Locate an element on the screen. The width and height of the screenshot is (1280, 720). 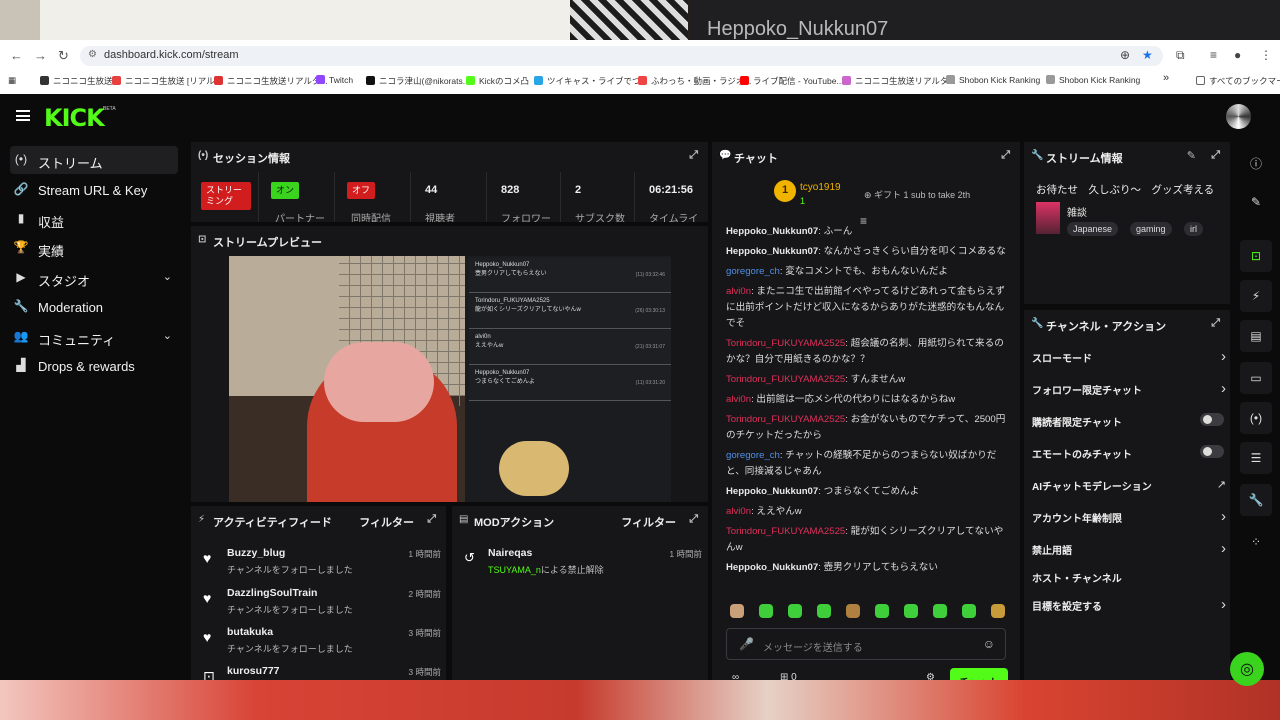
channel-action-row: フォロワー限定チャット › is located at coordinates (1130, 395).